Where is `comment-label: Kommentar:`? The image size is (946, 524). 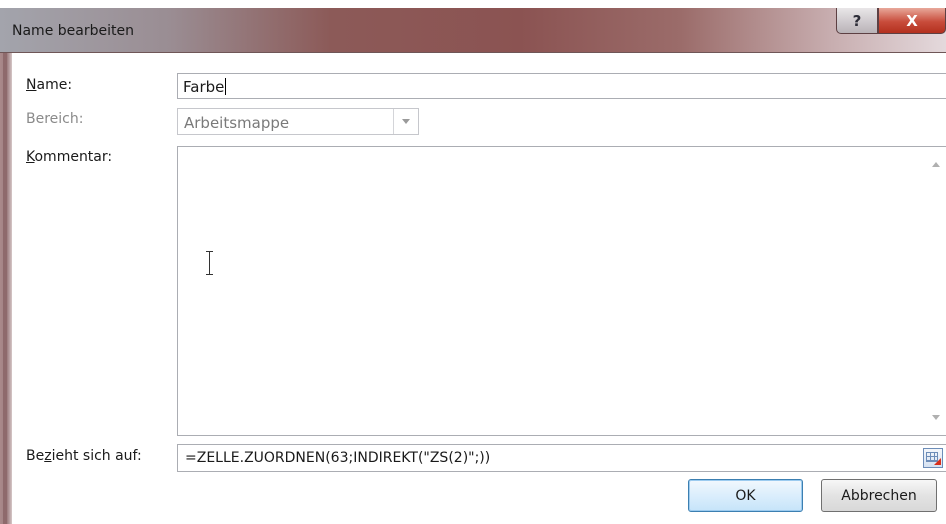
comment-label: Kommentar: is located at coordinates (69, 157).